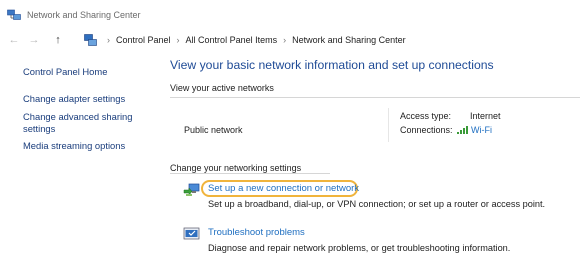 Image resolution: width=580 pixels, height=267 pixels. Describe the element at coordinates (290, 15) in the screenshot. I see `title-bar: Network and Sharing Center` at that location.